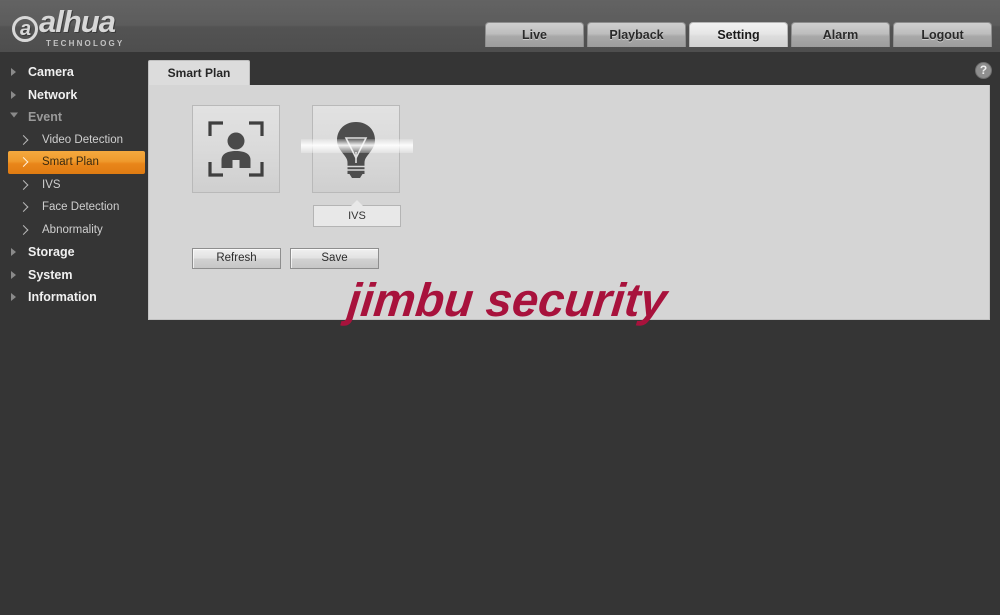 This screenshot has height=615, width=1000. I want to click on sidebar-item-system: System, so click(73, 275).